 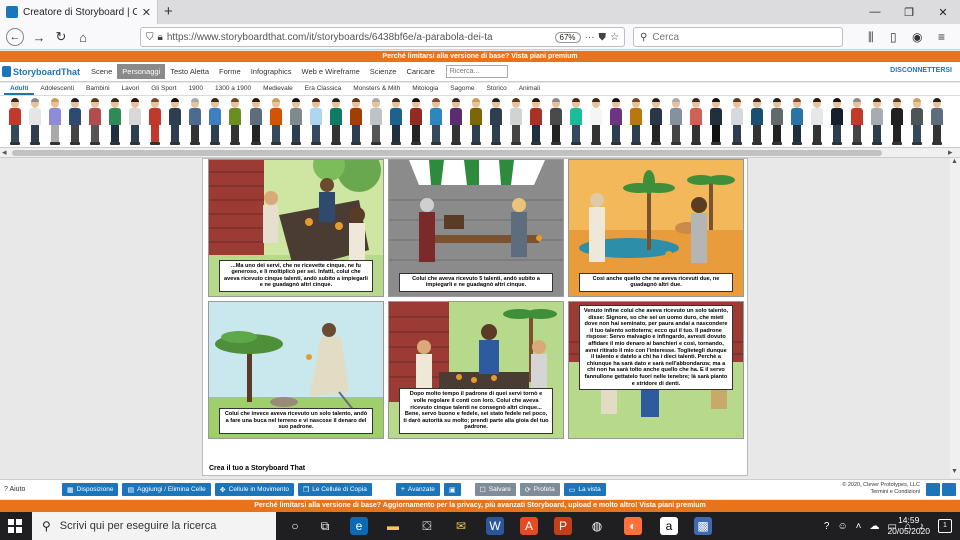 I want to click on zoom-level-badge: 67%, so click(x=567, y=37).